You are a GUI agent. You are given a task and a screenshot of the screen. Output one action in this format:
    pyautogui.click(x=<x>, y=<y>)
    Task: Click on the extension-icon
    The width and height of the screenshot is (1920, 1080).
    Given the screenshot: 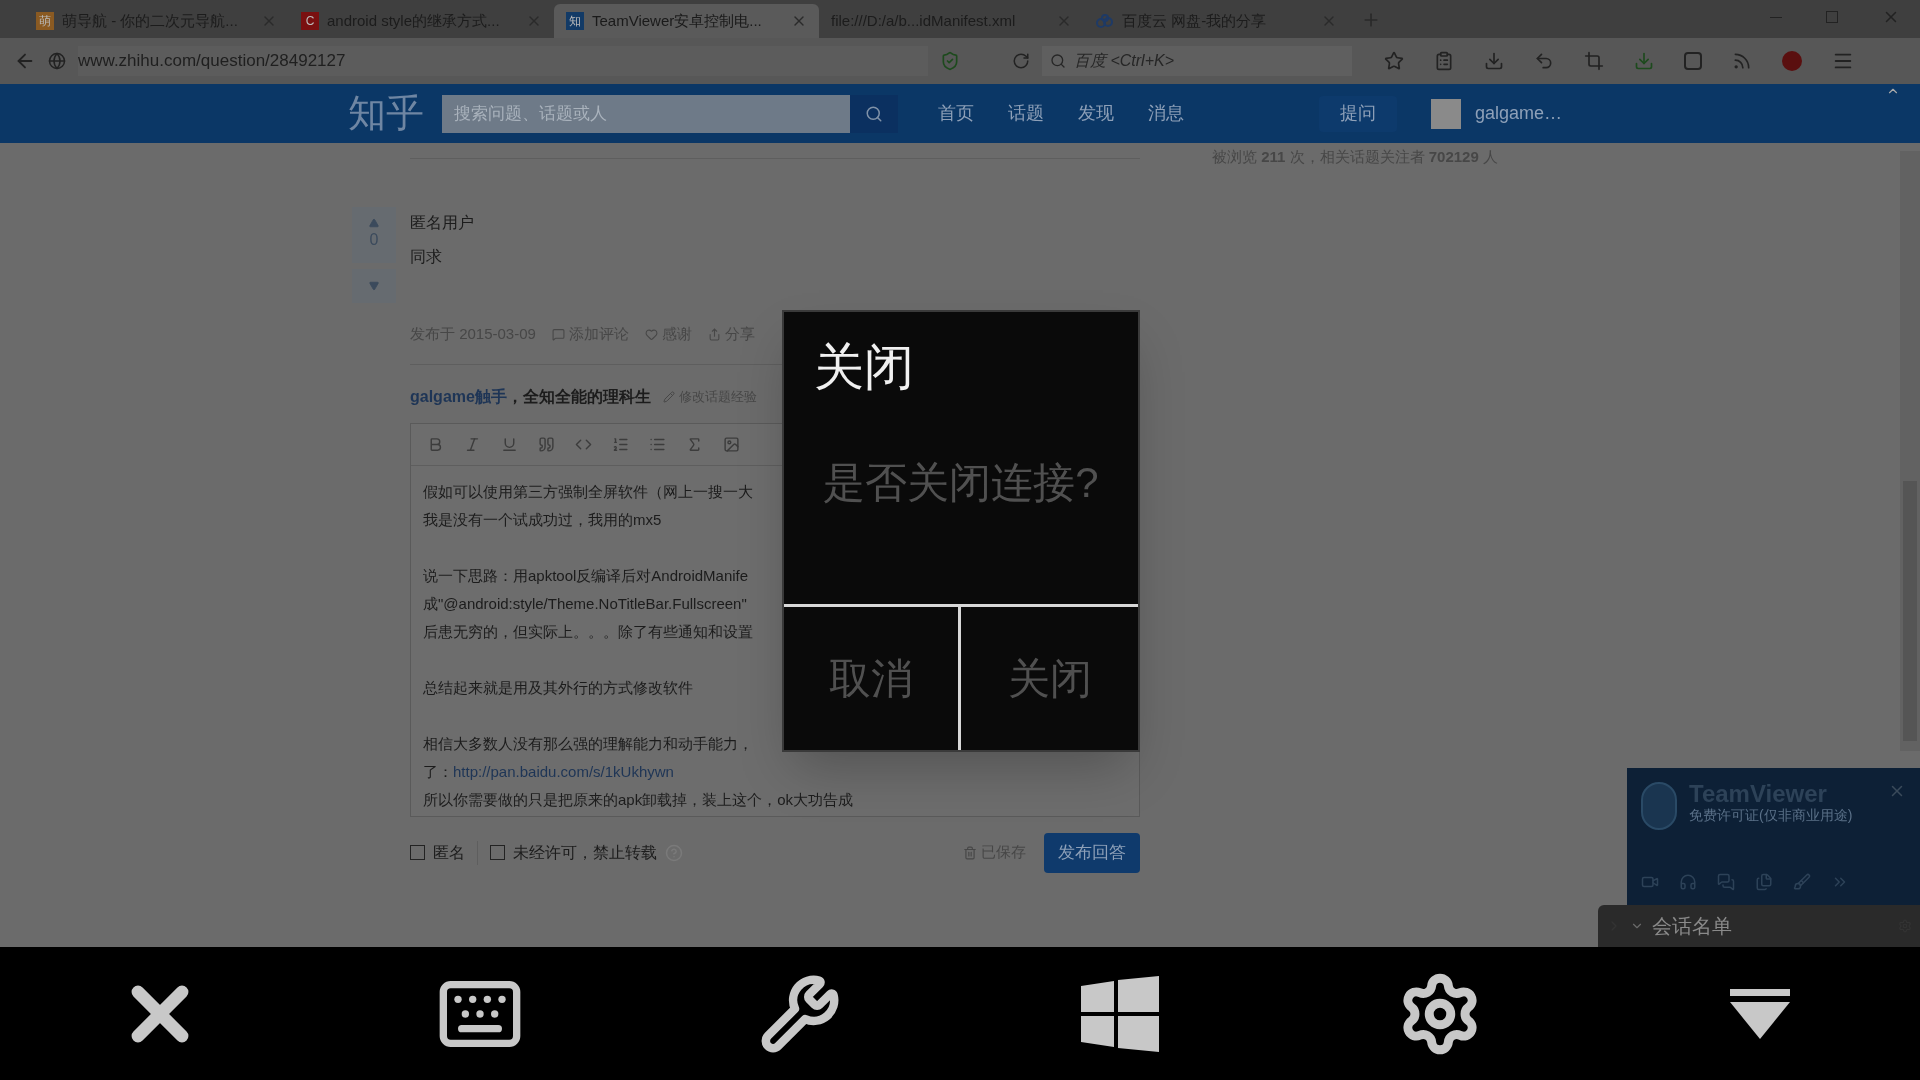 What is the action you would take?
    pyautogui.click(x=1693, y=61)
    